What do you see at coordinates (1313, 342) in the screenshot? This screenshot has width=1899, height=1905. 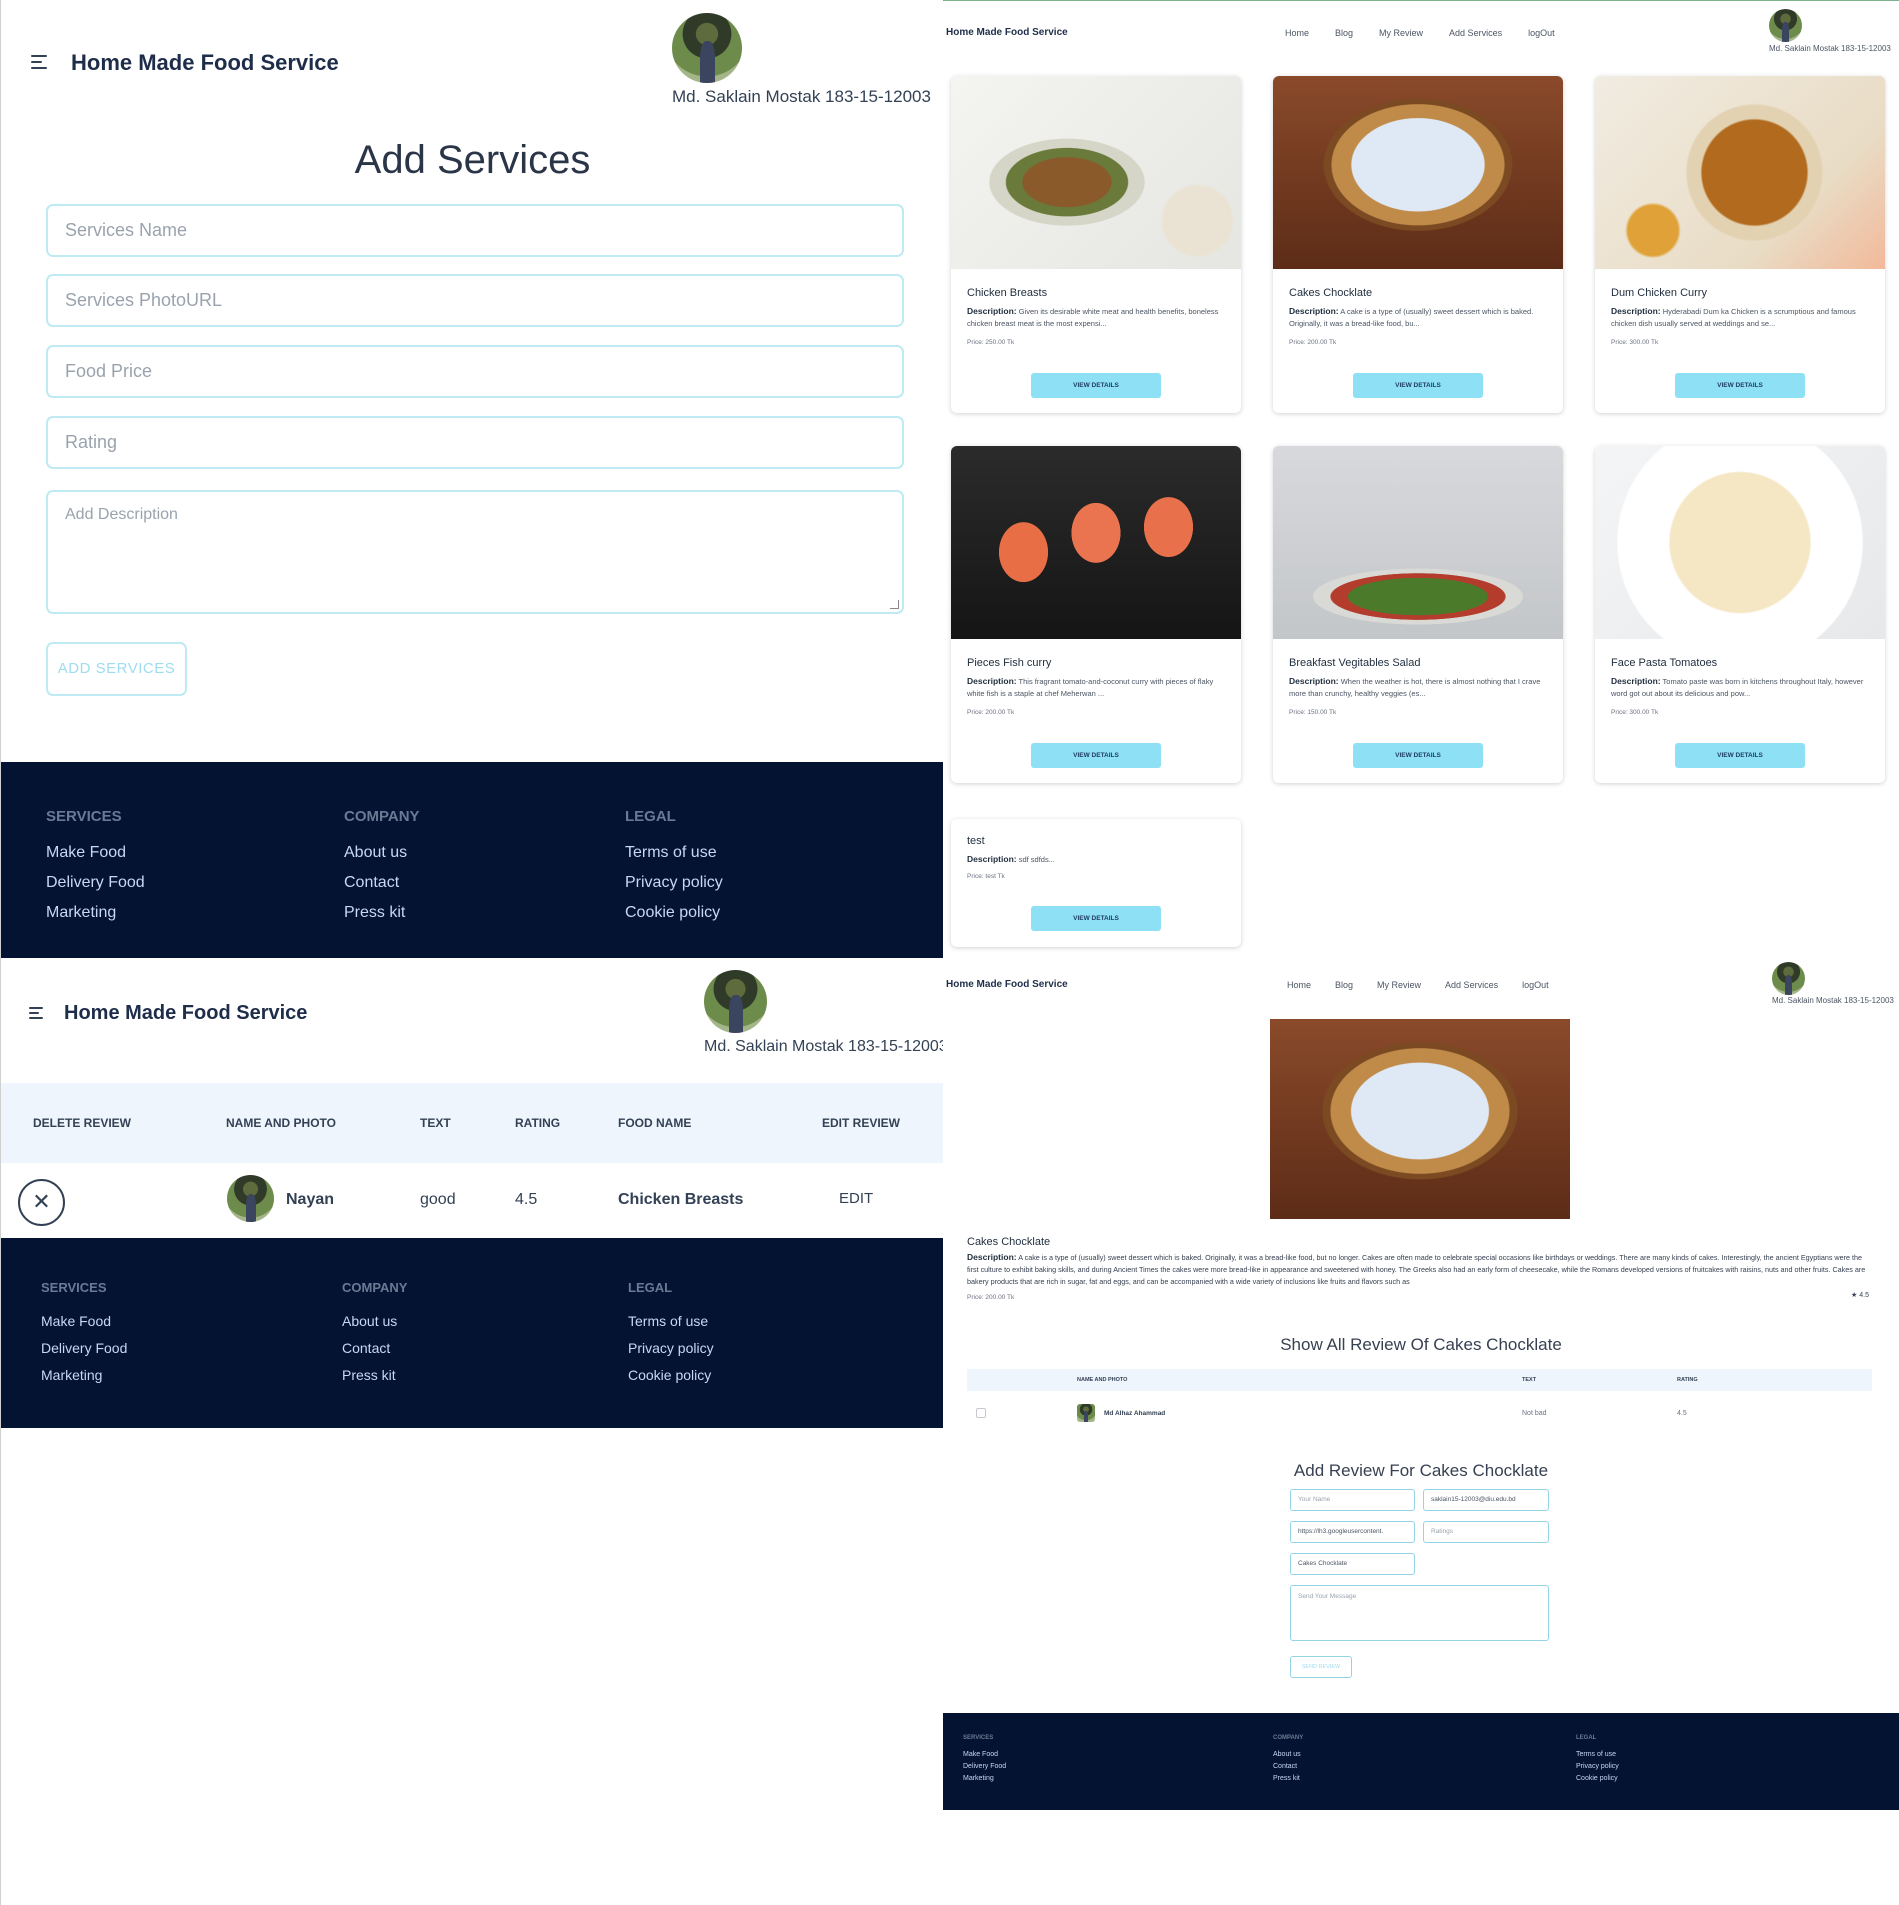 I see `service-price: Price: 200.00 Tk` at bounding box center [1313, 342].